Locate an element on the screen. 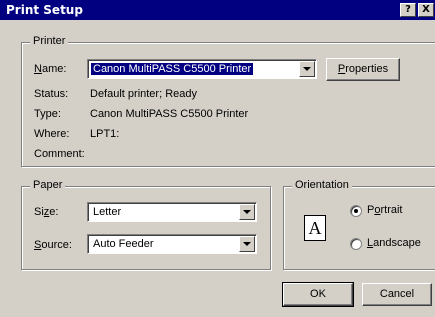 This screenshot has height=317, width=435. paper-group-title: Paper is located at coordinates (48, 185).